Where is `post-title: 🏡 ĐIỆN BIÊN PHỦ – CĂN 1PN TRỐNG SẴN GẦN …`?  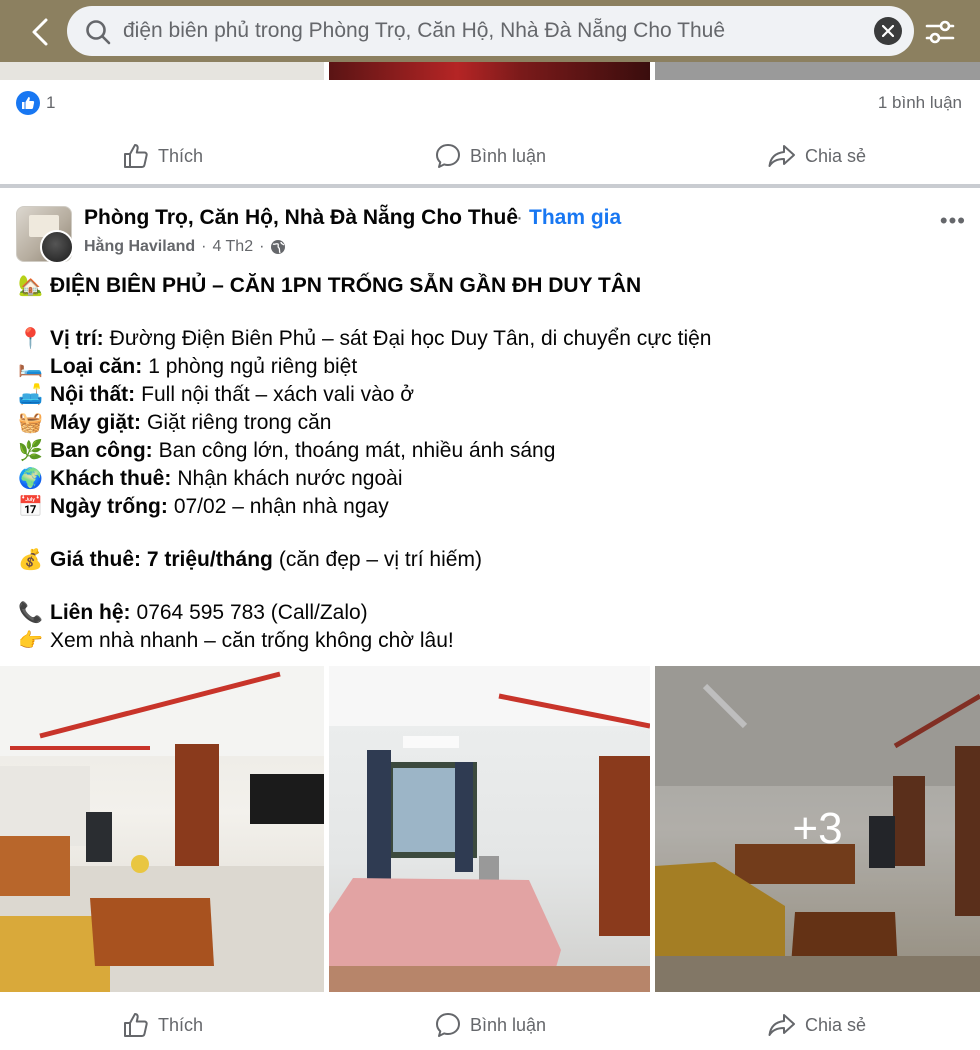 post-title: 🏡 ĐIỆN BIÊN PHỦ – CĂN 1PN TRỐNG SẴN GẦN … is located at coordinates (493, 286).